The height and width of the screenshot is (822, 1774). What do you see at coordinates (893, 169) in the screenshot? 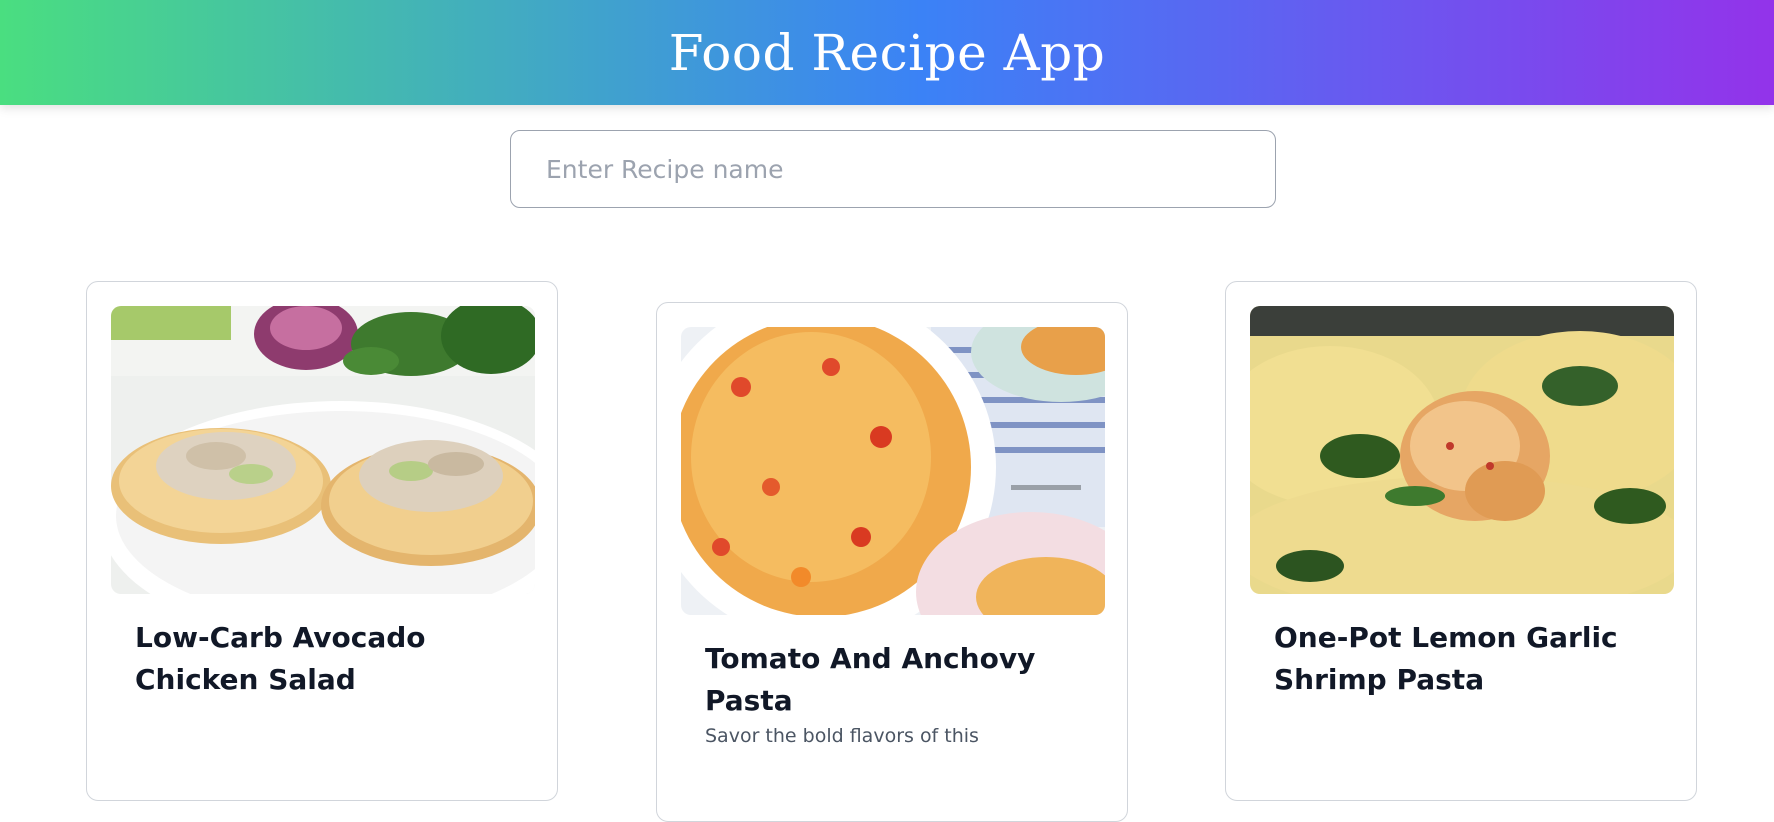
I see `recipe-search-input` at bounding box center [893, 169].